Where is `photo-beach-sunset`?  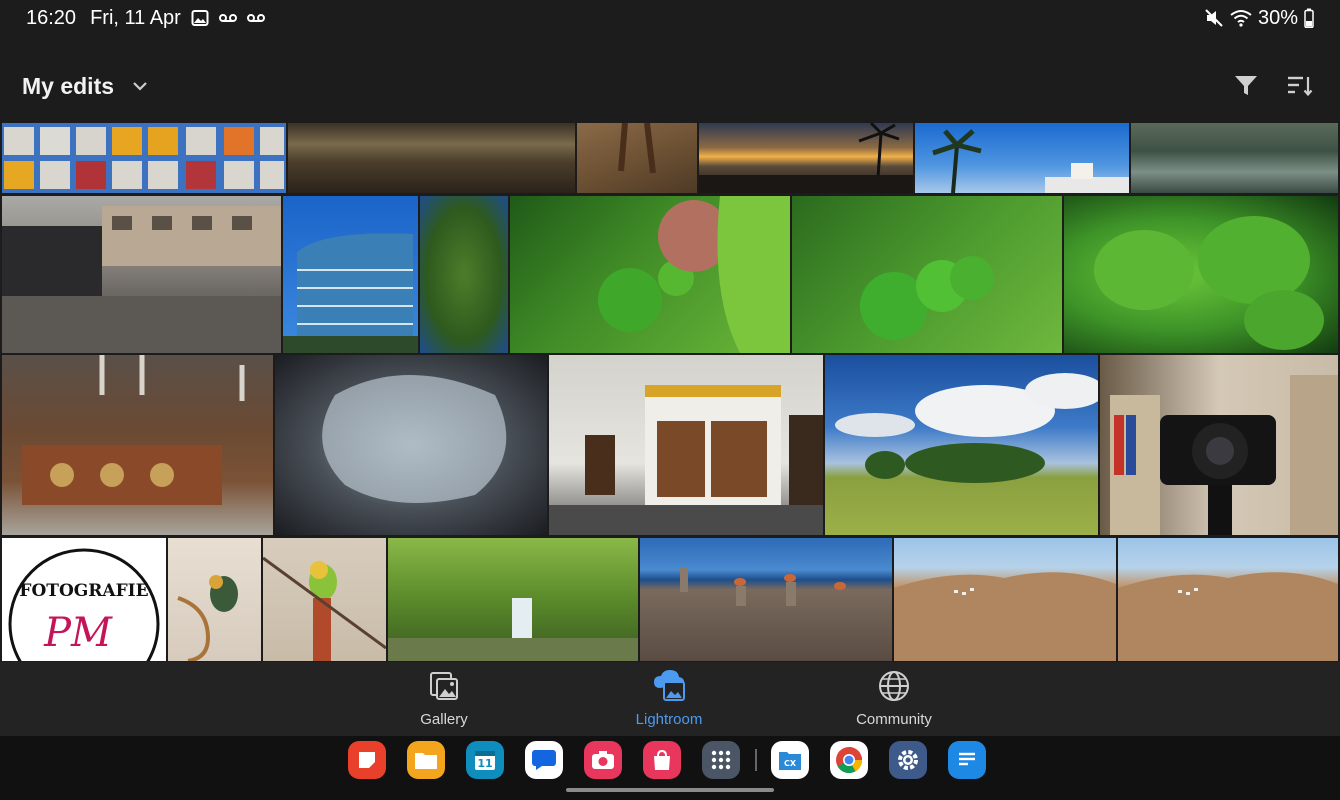 photo-beach-sunset is located at coordinates (431, 158).